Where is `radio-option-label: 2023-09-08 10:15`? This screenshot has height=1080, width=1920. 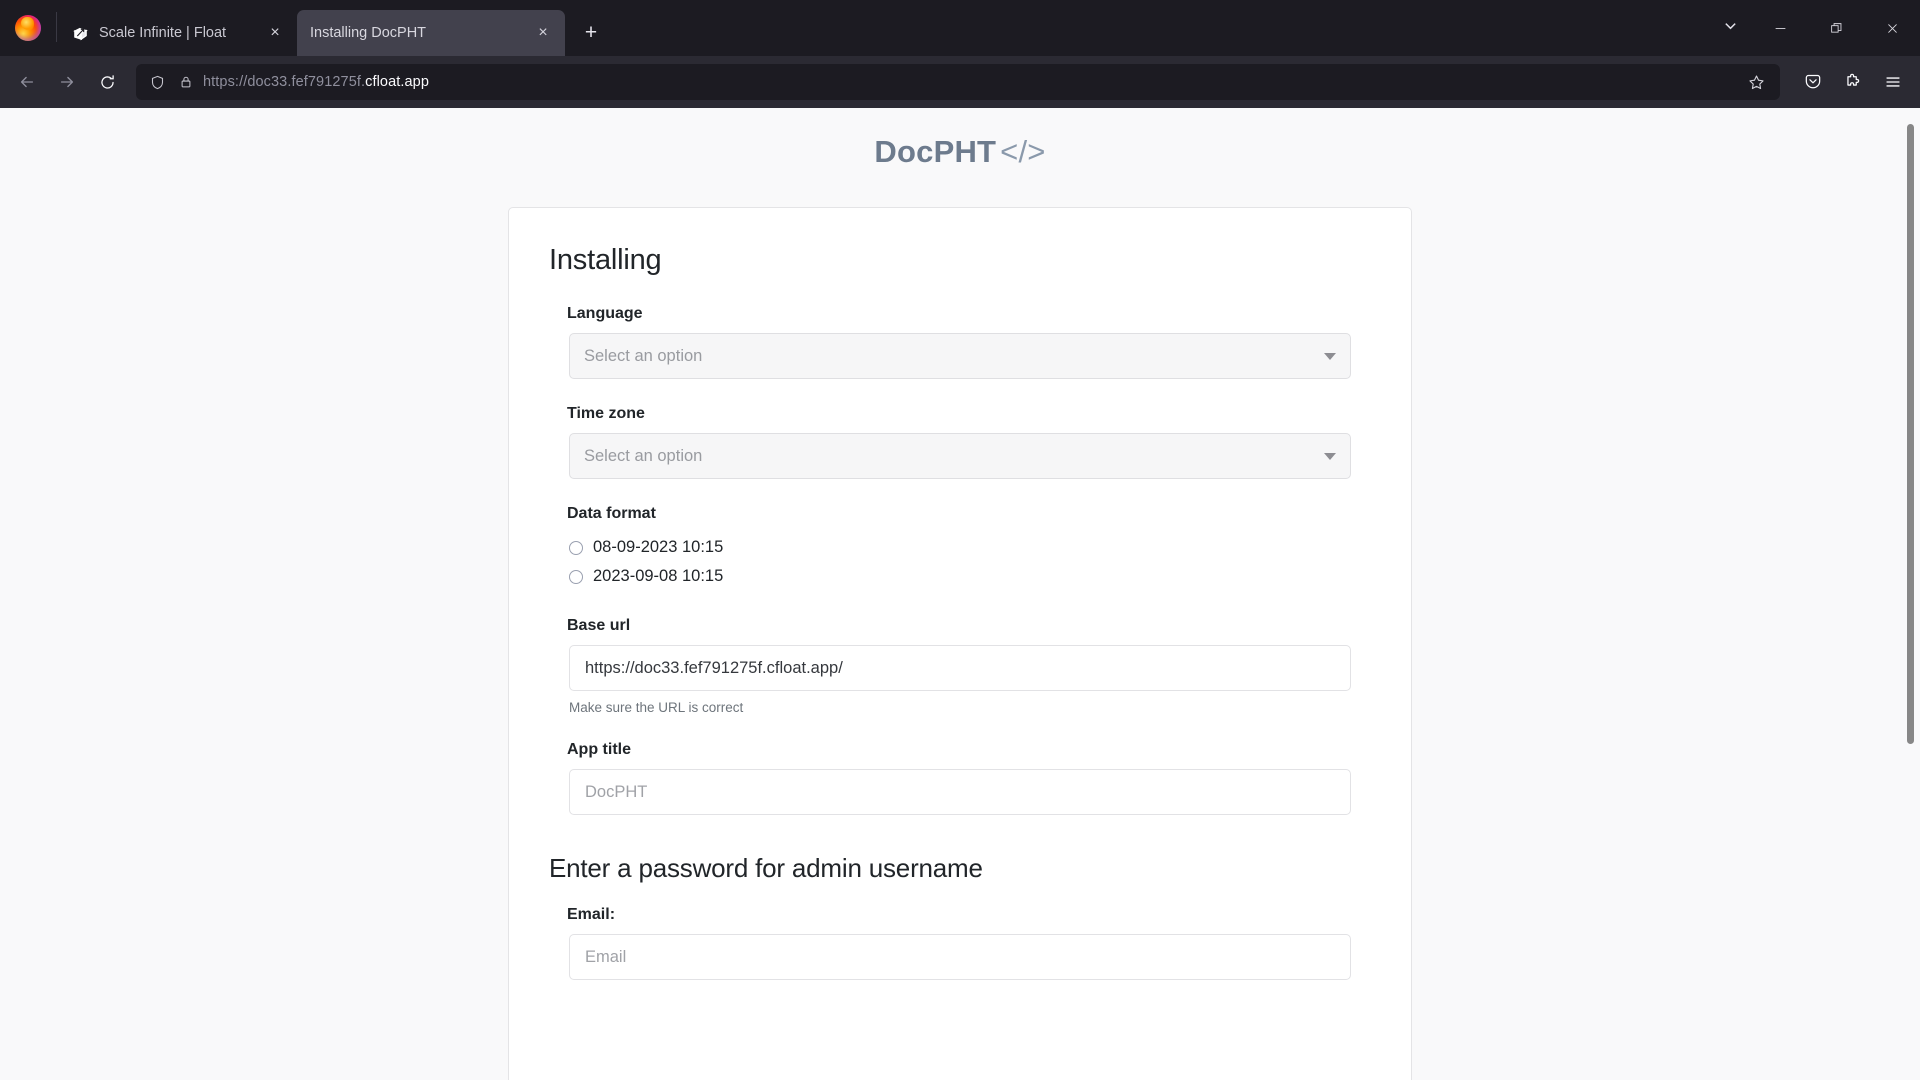
radio-option-label: 2023-09-08 10:15 is located at coordinates (658, 576).